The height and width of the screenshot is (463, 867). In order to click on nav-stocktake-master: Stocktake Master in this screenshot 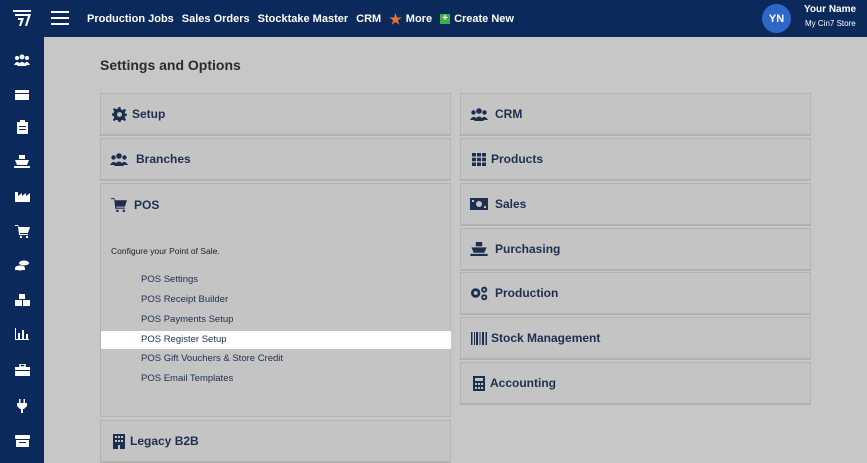, I will do `click(303, 19)`.